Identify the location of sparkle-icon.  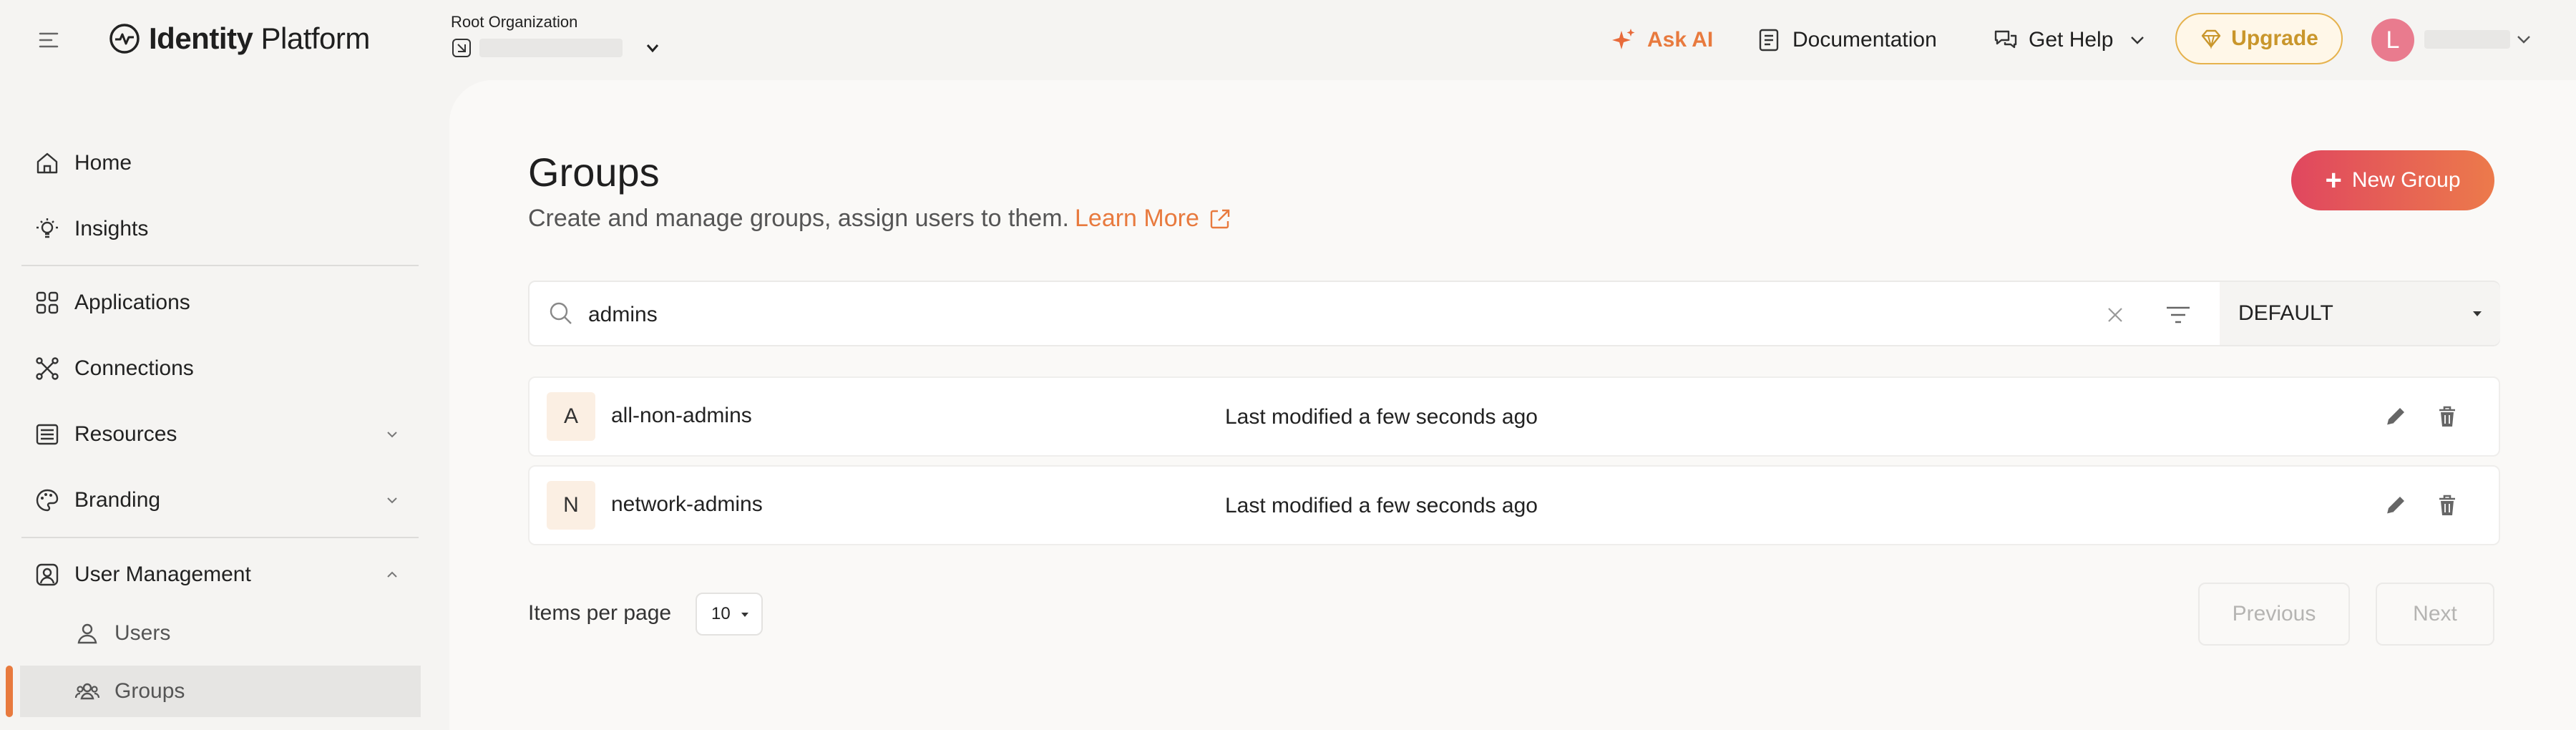
(1623, 39).